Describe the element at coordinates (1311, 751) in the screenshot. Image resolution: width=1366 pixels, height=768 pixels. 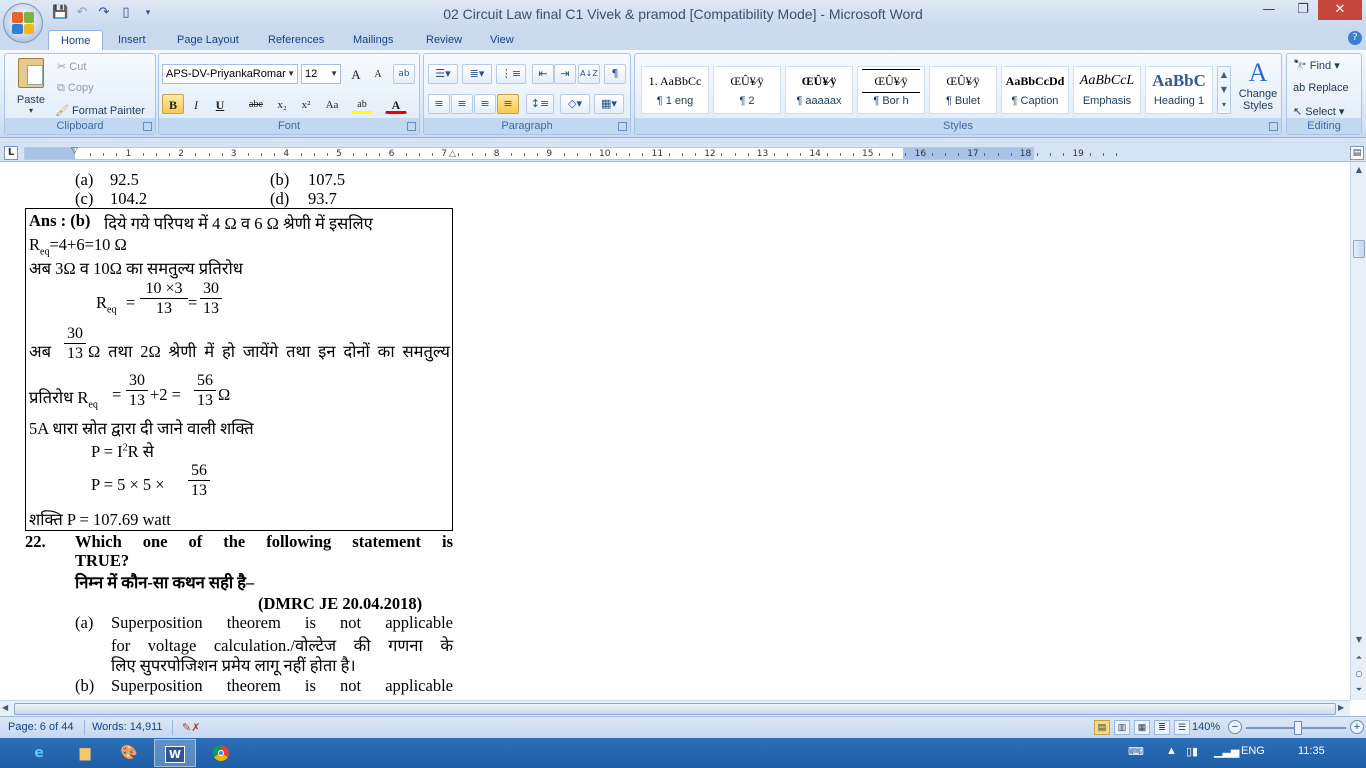
I see `clock: 11:35` at that location.